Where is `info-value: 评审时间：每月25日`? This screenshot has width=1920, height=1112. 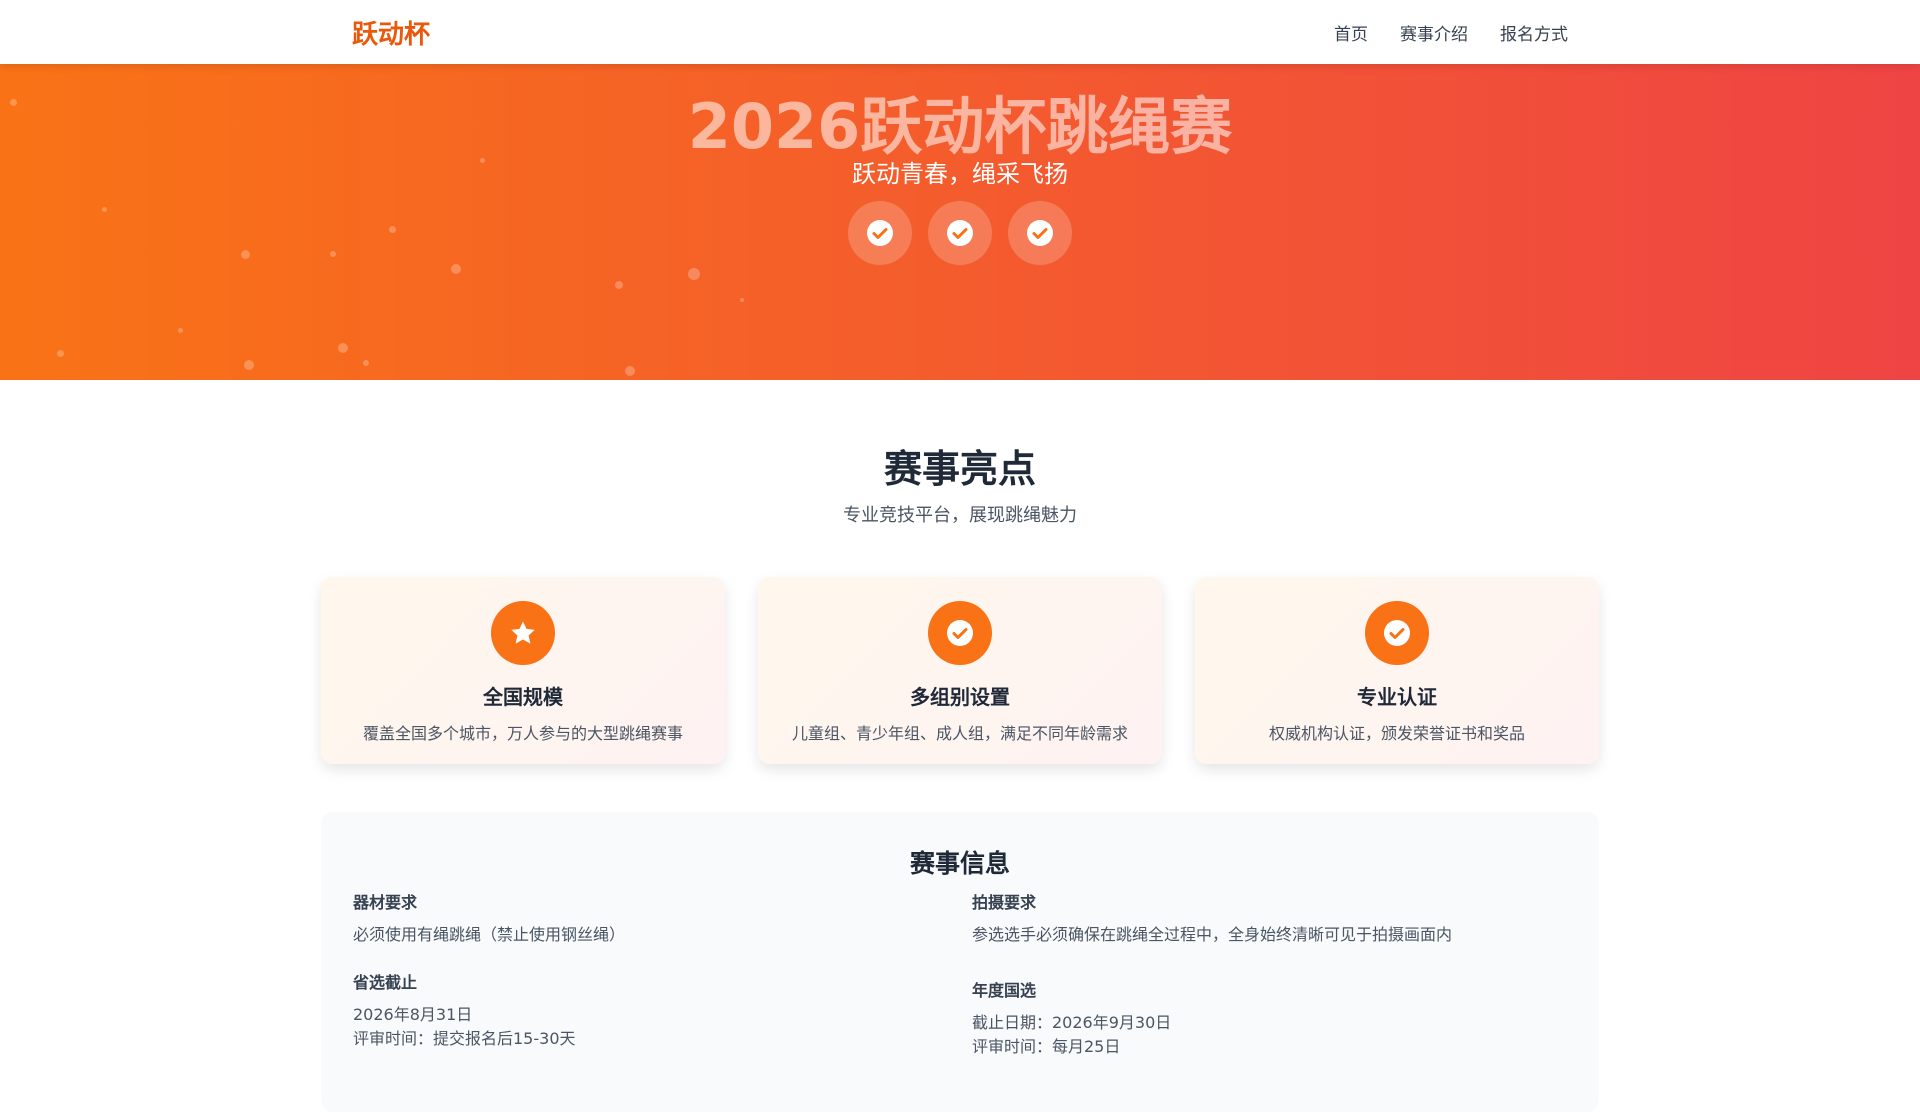 info-value: 评审时间：每月25日 is located at coordinates (1046, 1046).